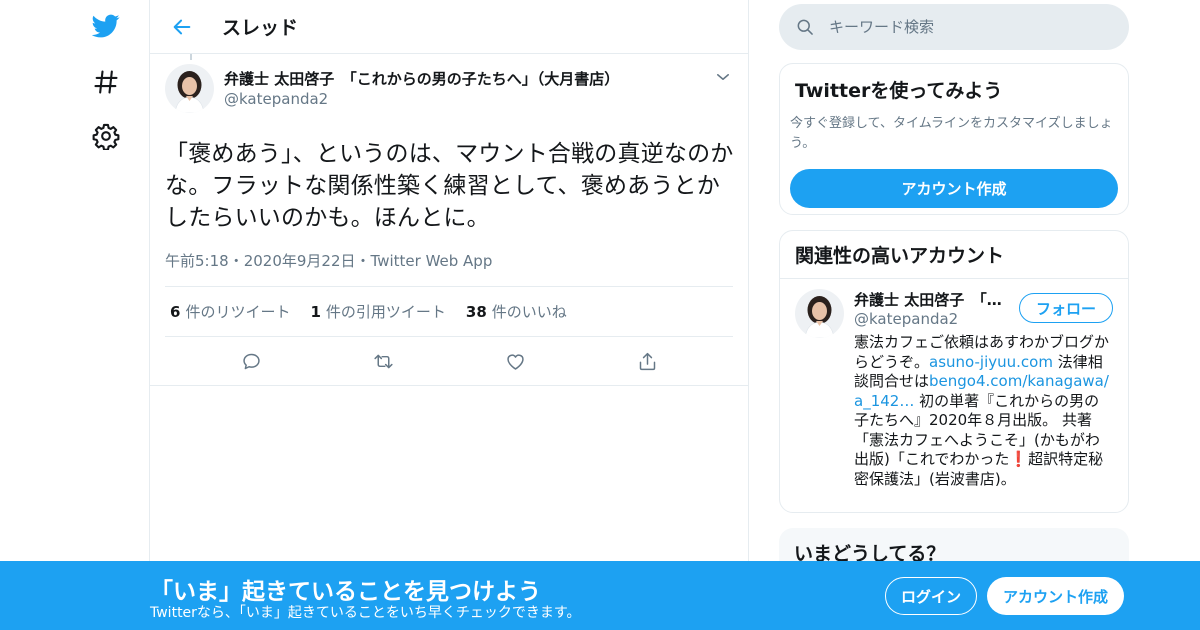  What do you see at coordinates (75, 315) in the screenshot?
I see `left-nav` at bounding box center [75, 315].